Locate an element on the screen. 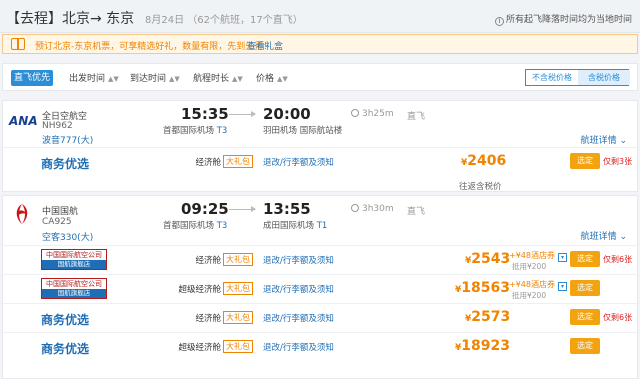 Image resolution: width=640 pixels, height=379 pixels. fare-price: ¥2573 is located at coordinates (487, 317).